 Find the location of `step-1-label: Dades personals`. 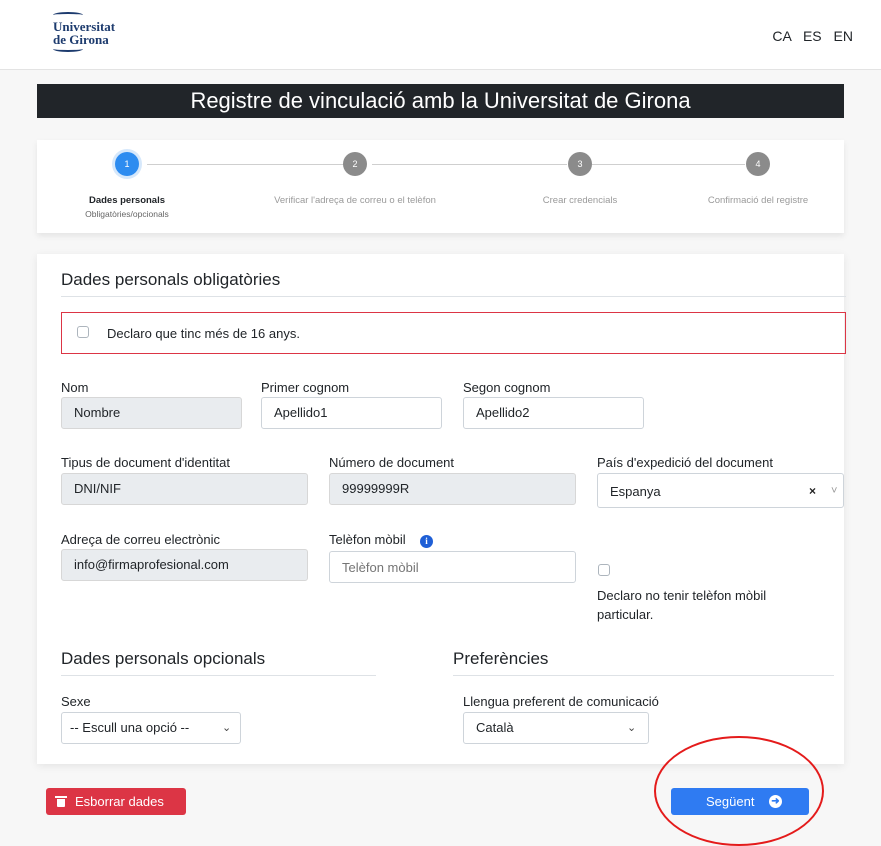

step-1-label: Dades personals is located at coordinates (127, 200).